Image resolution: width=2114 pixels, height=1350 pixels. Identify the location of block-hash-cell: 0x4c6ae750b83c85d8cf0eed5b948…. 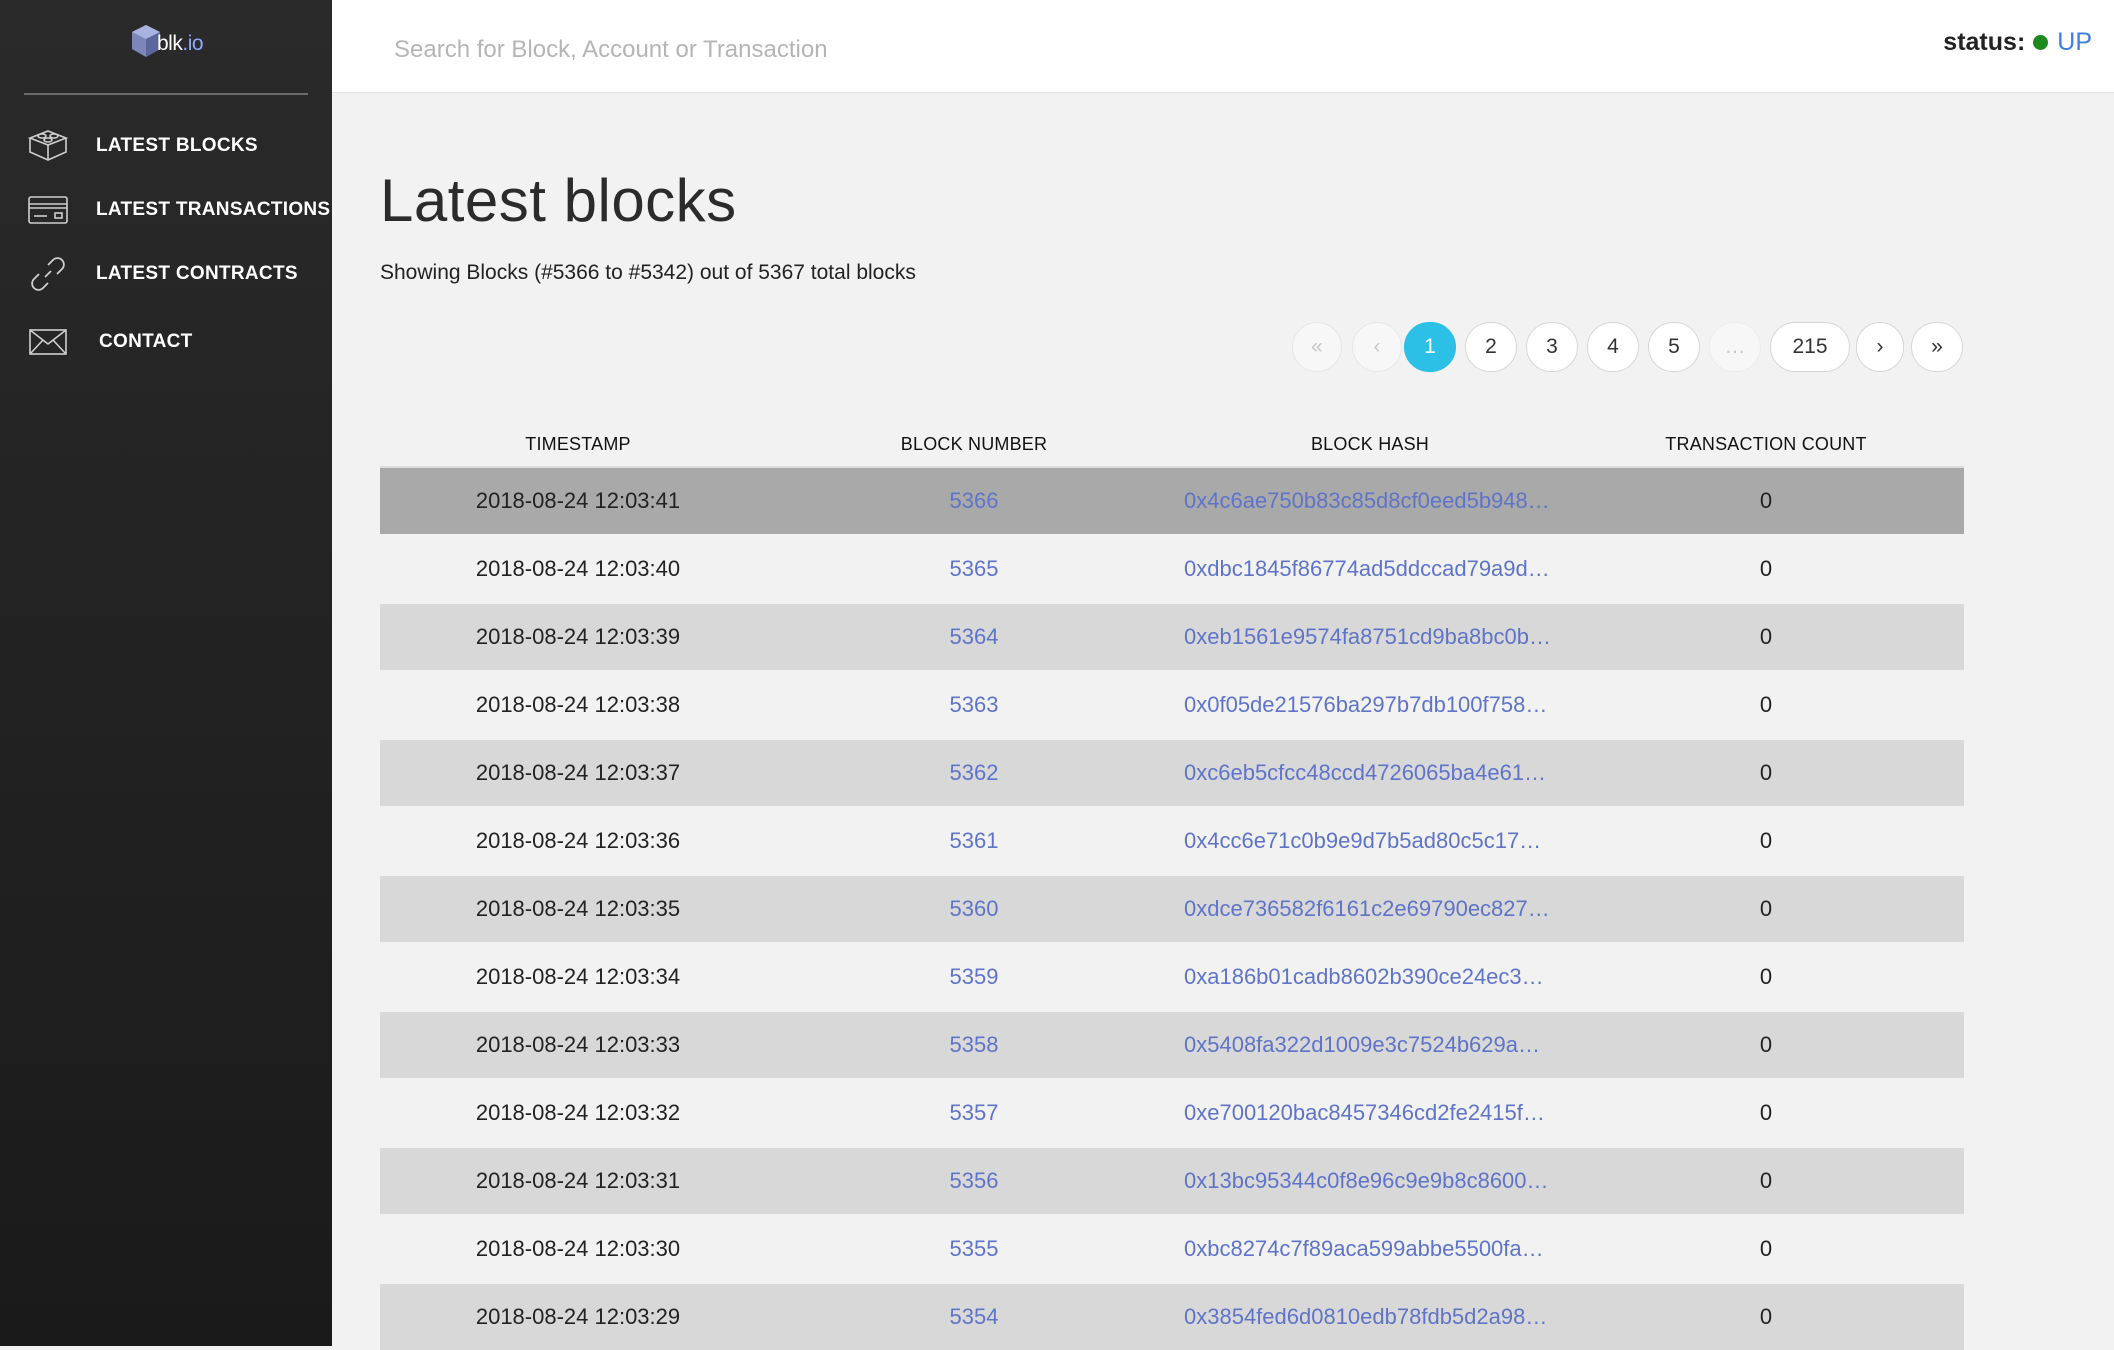
(1370, 501).